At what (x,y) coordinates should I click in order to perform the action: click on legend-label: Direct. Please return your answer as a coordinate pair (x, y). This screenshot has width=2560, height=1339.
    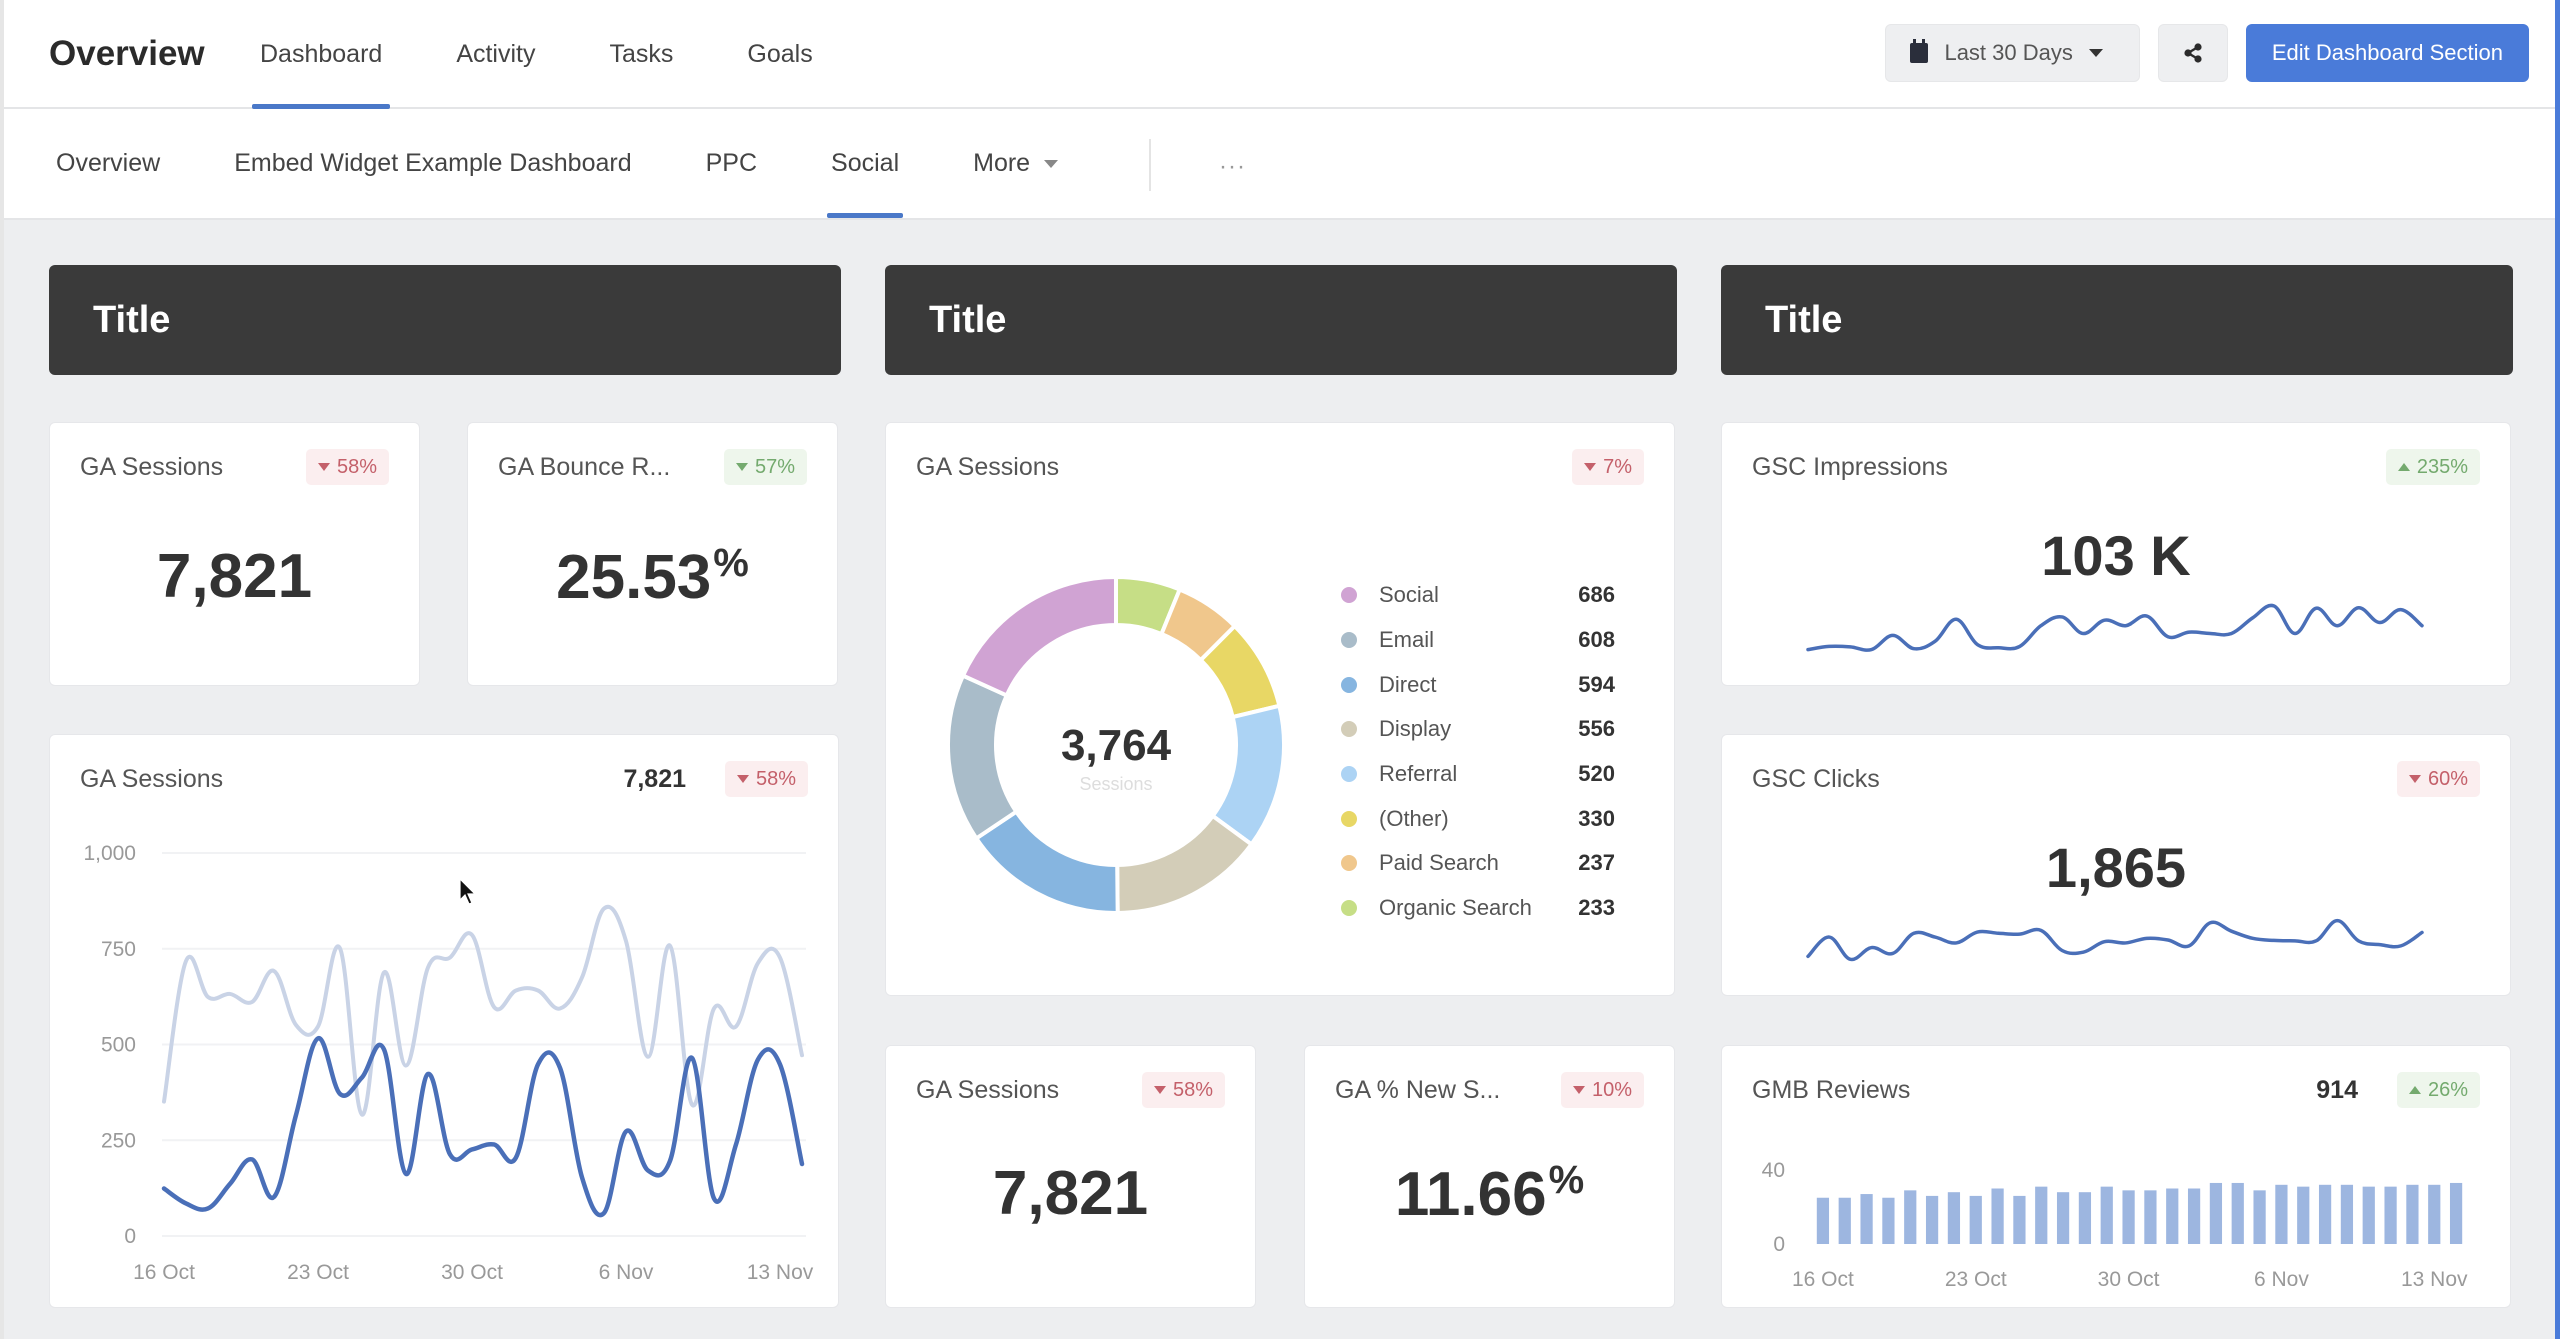
    Looking at the image, I should click on (1408, 684).